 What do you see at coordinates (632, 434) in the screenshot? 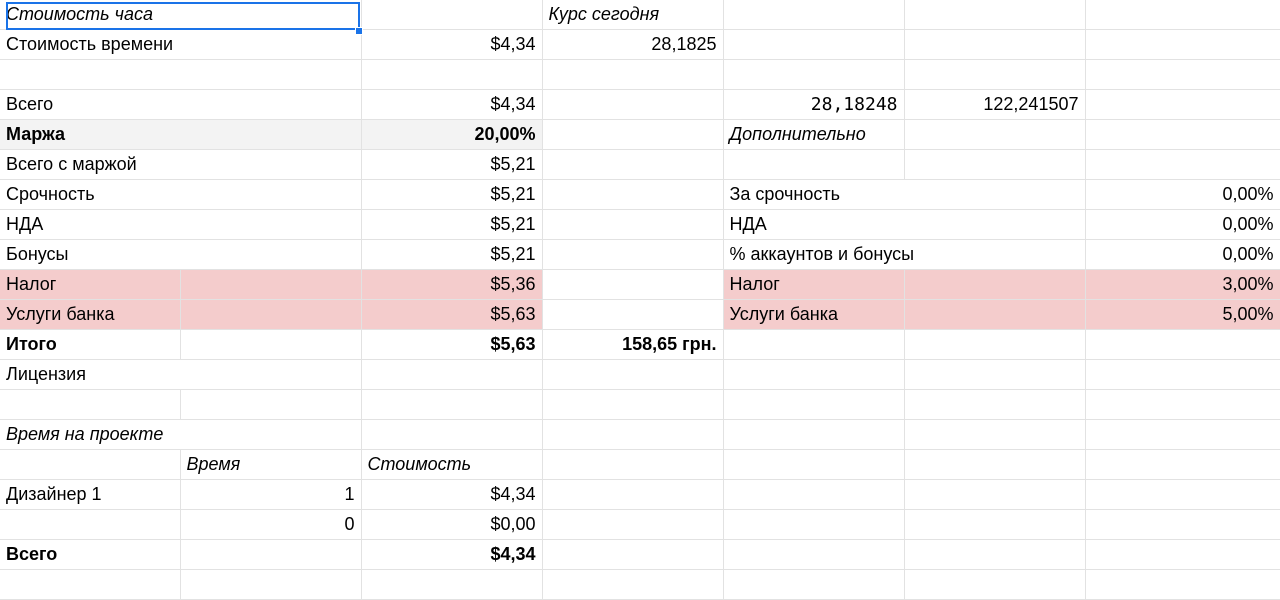
I see `cell-d15` at bounding box center [632, 434].